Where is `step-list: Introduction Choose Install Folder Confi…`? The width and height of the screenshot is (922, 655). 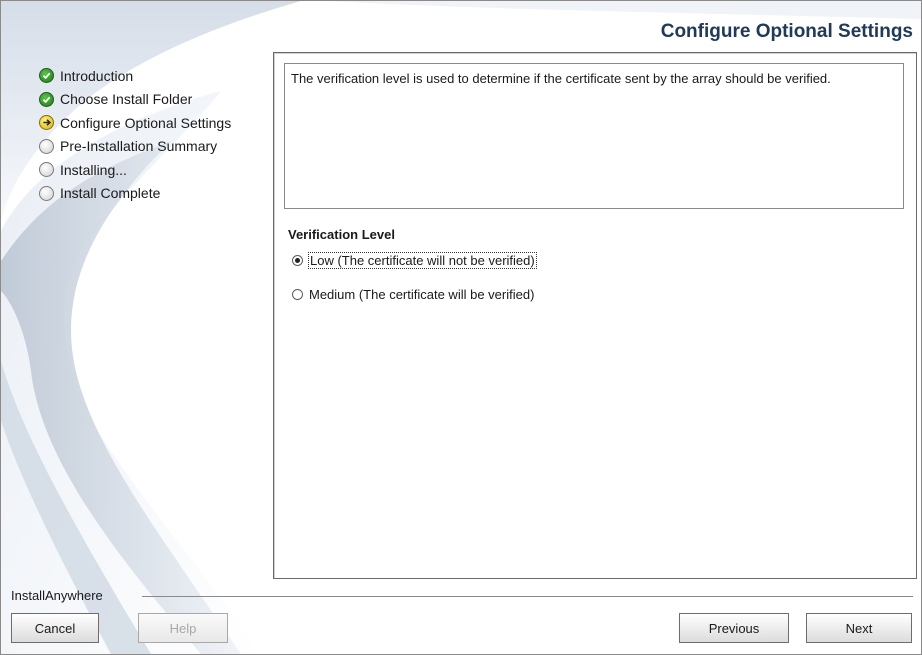
step-list: Introduction Choose Install Folder Confi… is located at coordinates (135, 134).